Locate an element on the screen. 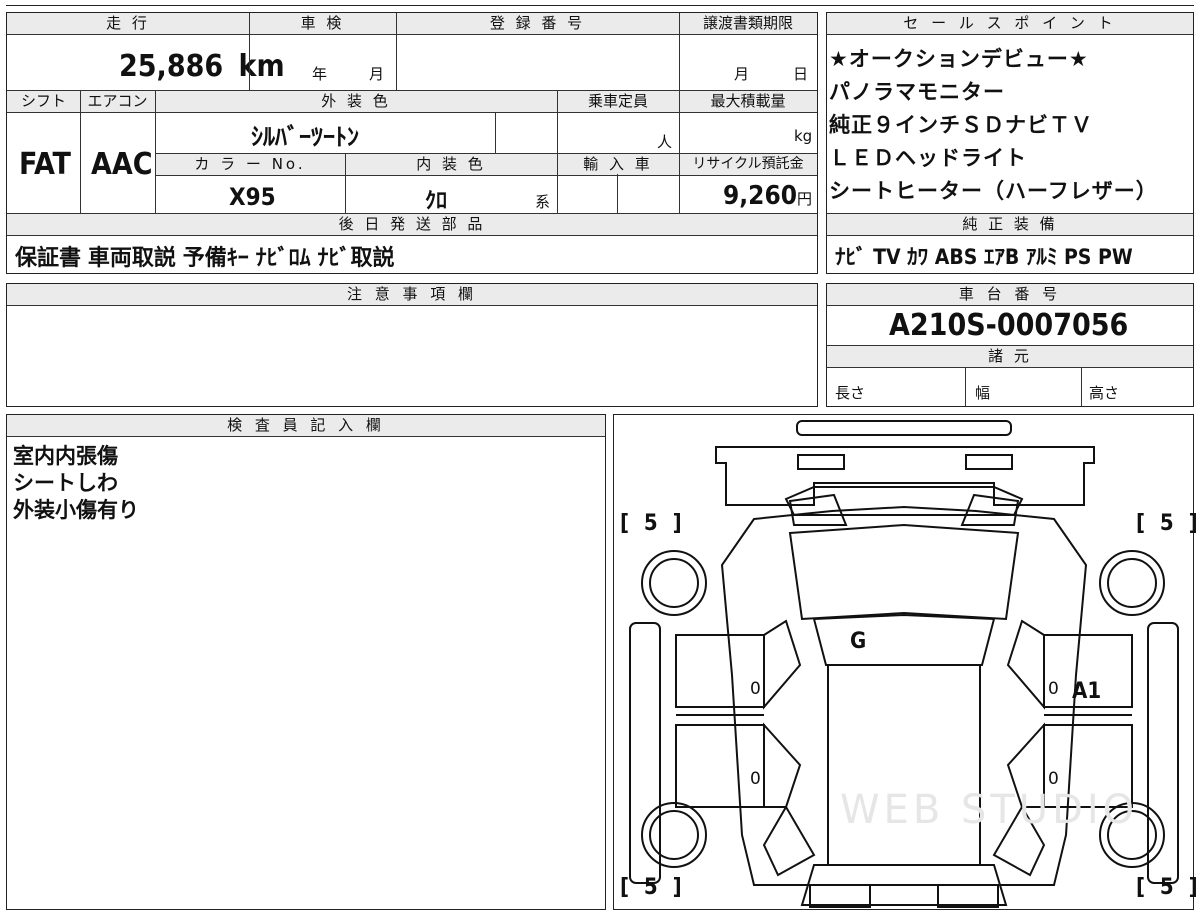 The height and width of the screenshot is (910, 1200). sales-point-item: パノラマモニター is located at coordinates (917, 92).